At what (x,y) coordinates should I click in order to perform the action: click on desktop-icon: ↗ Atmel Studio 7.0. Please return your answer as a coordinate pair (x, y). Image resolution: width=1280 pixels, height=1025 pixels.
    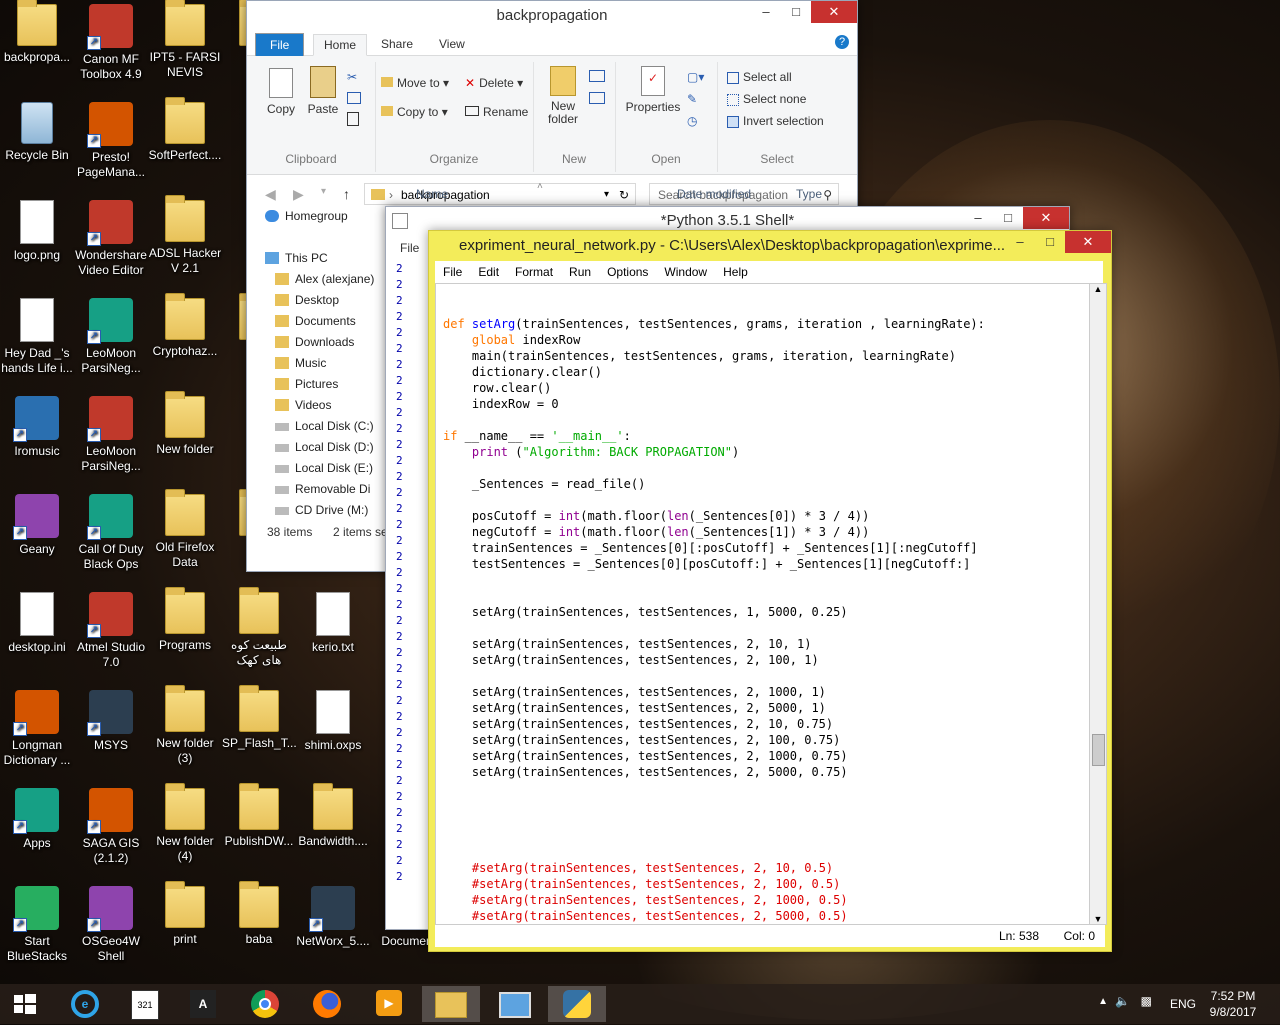
    Looking at the image, I should click on (111, 631).